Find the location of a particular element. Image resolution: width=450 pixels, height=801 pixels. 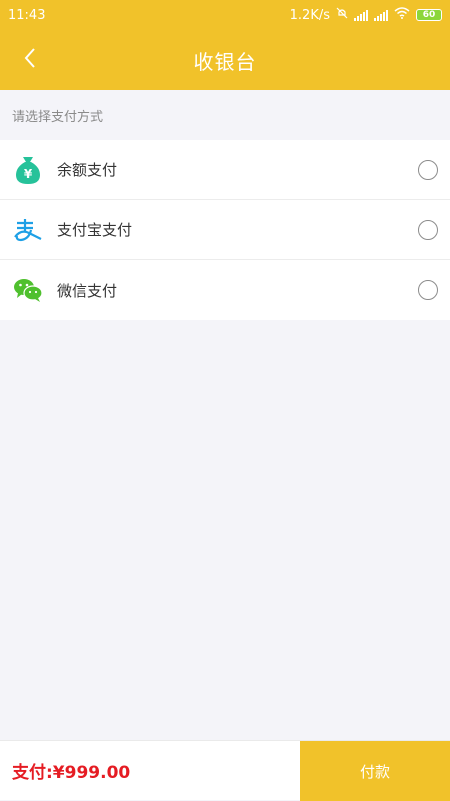

payment-method-prompt: 请选择支付方式 is located at coordinates (58, 117).